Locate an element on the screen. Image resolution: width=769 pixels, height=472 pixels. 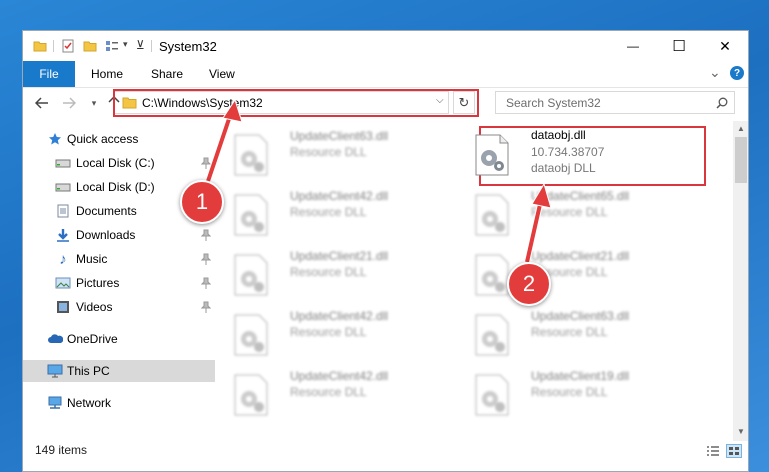
step-marker-2: 2 is located at coordinates (529, 284).